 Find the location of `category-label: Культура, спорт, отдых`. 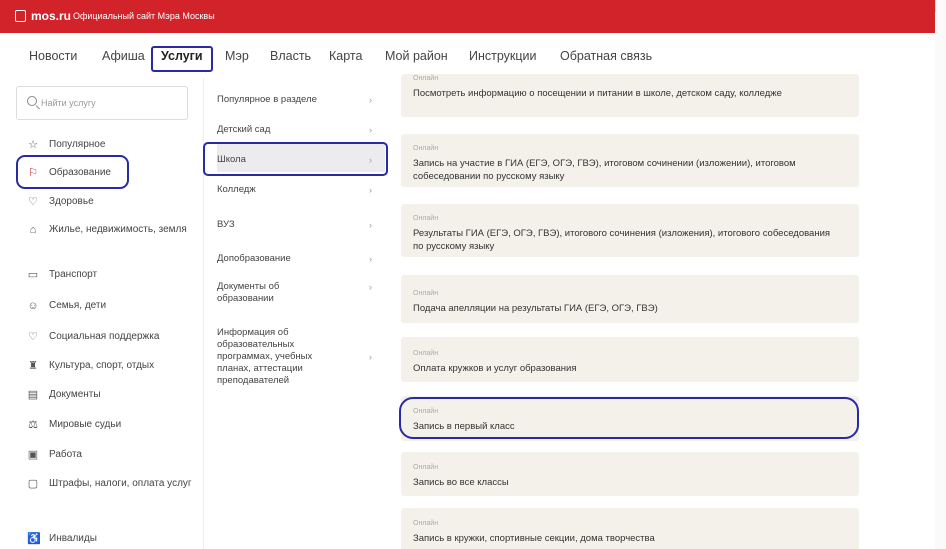

category-label: Культура, спорт, отдых is located at coordinates (102, 365).